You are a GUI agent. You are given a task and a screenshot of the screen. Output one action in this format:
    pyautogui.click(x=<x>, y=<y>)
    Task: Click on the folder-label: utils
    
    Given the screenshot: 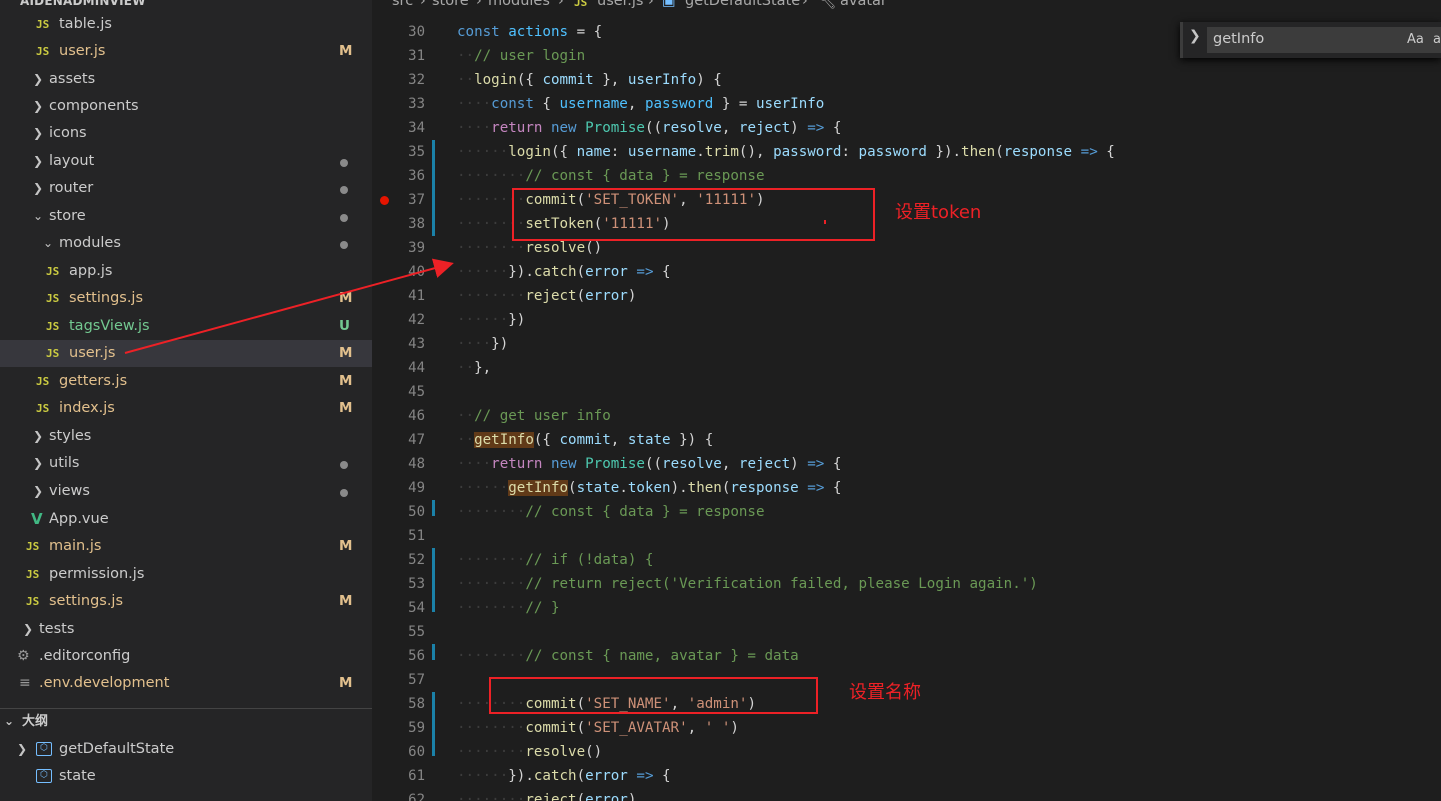 What is the action you would take?
    pyautogui.click(x=64, y=463)
    